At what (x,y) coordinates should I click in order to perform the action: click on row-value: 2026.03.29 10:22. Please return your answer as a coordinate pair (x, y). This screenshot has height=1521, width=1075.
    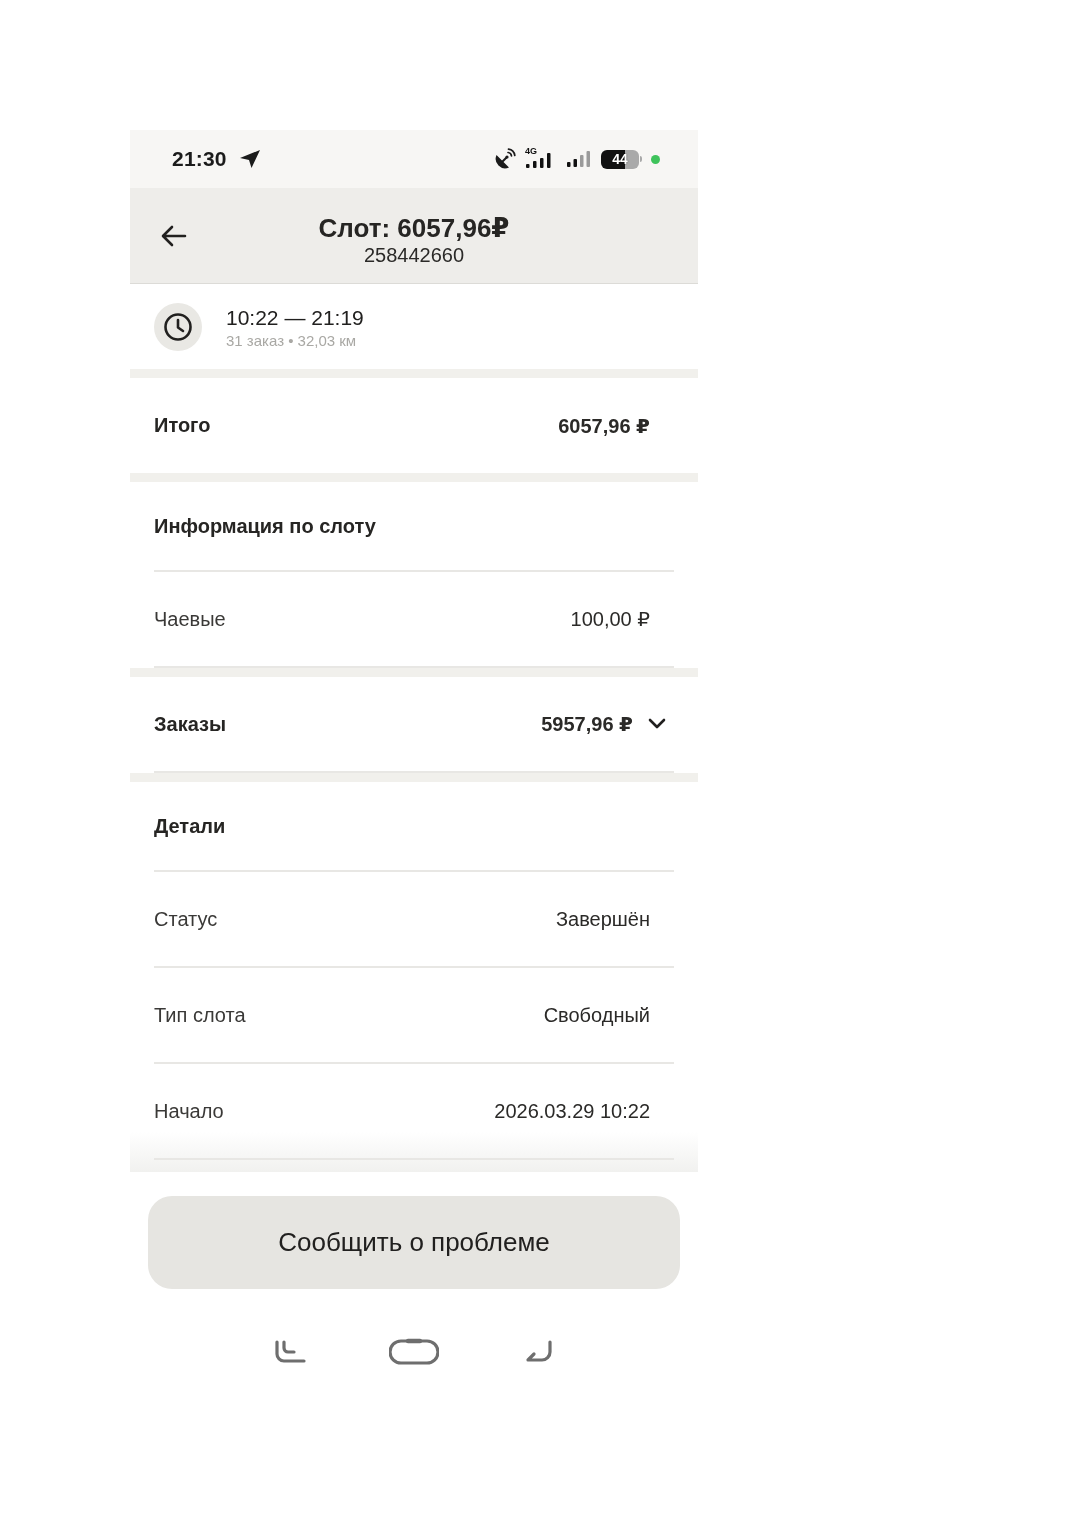
    Looking at the image, I should click on (572, 1111).